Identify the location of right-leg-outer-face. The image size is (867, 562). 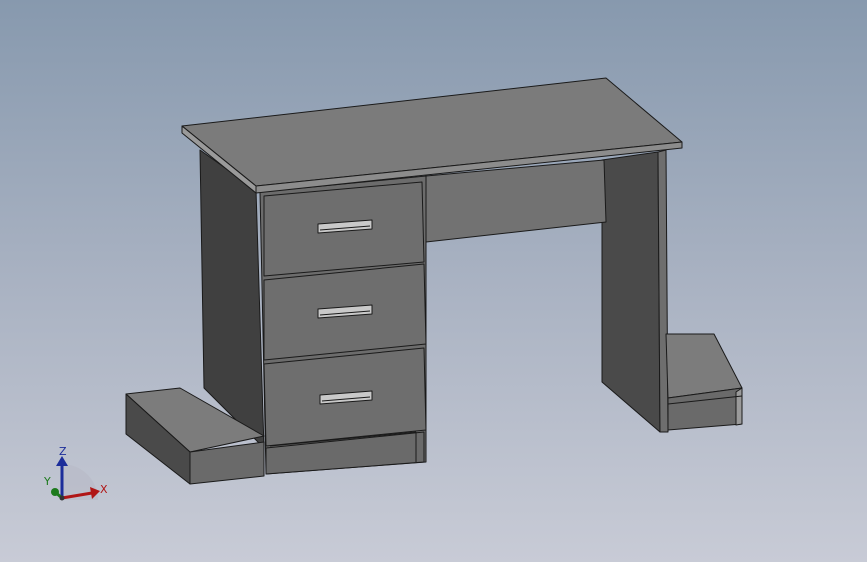
(663, 291).